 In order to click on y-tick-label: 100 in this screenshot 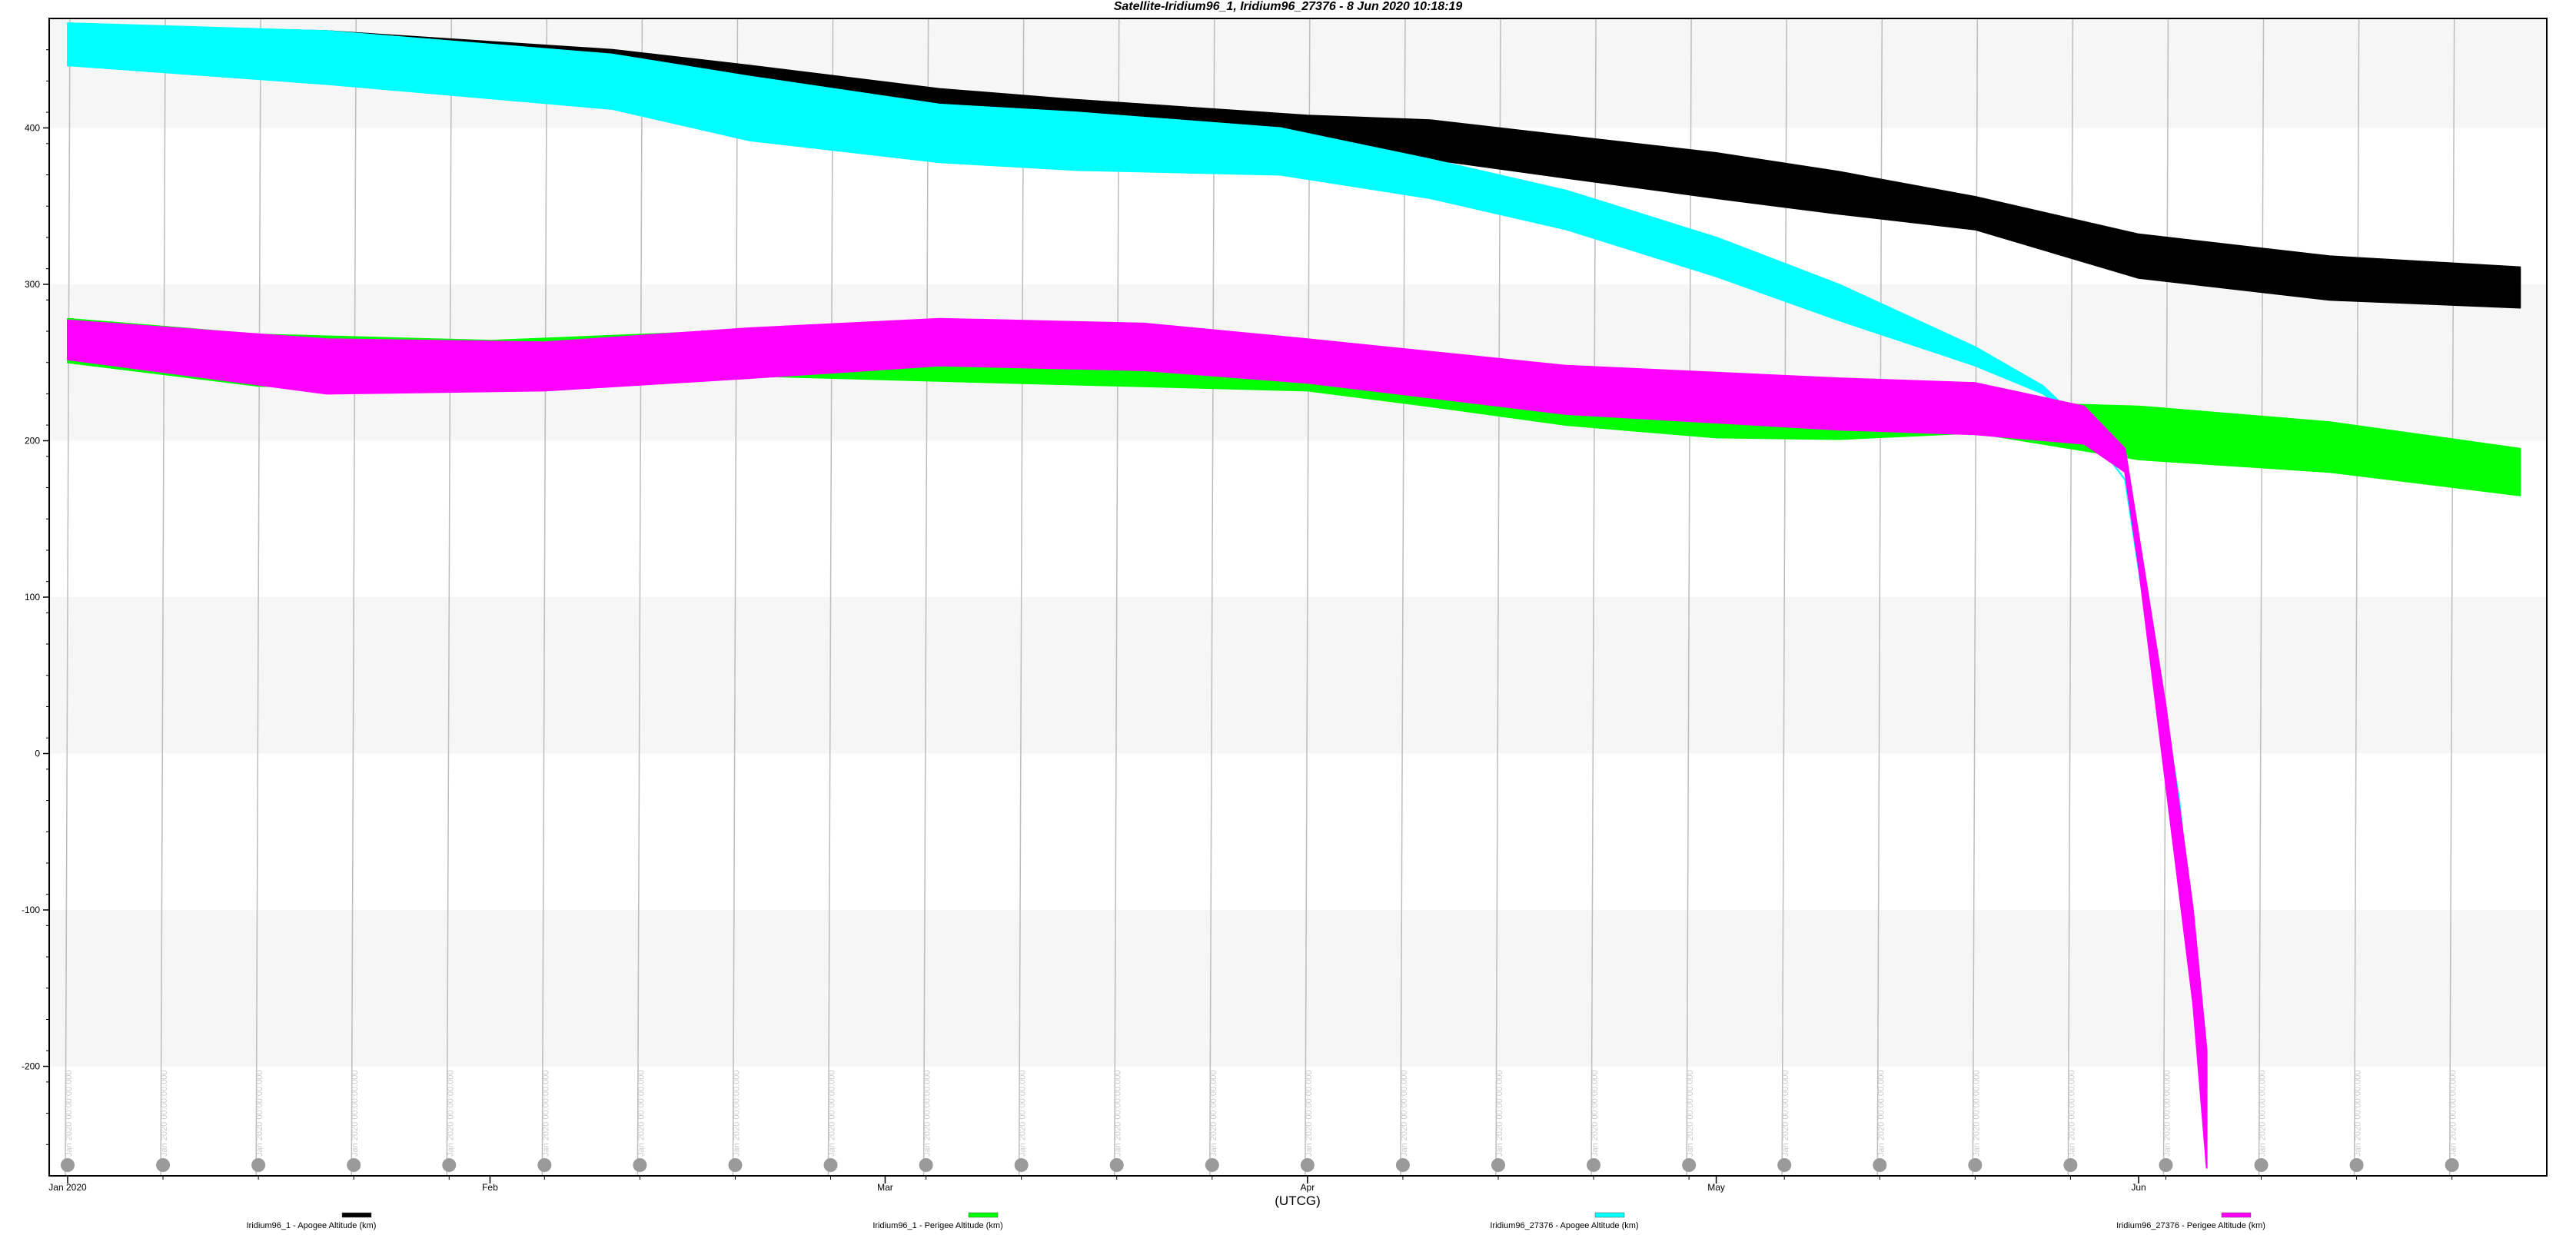, I will do `click(32, 597)`.